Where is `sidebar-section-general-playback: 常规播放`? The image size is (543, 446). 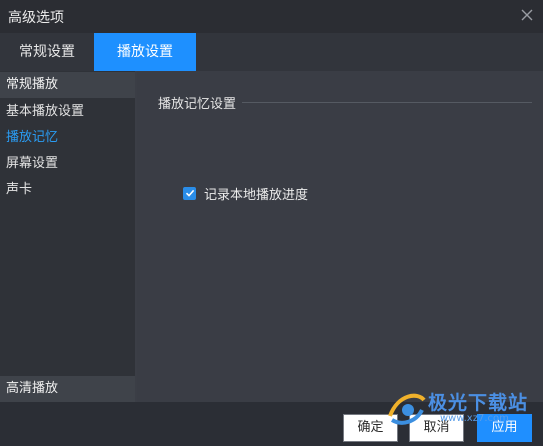 sidebar-section-general-playback: 常规播放 is located at coordinates (67, 85).